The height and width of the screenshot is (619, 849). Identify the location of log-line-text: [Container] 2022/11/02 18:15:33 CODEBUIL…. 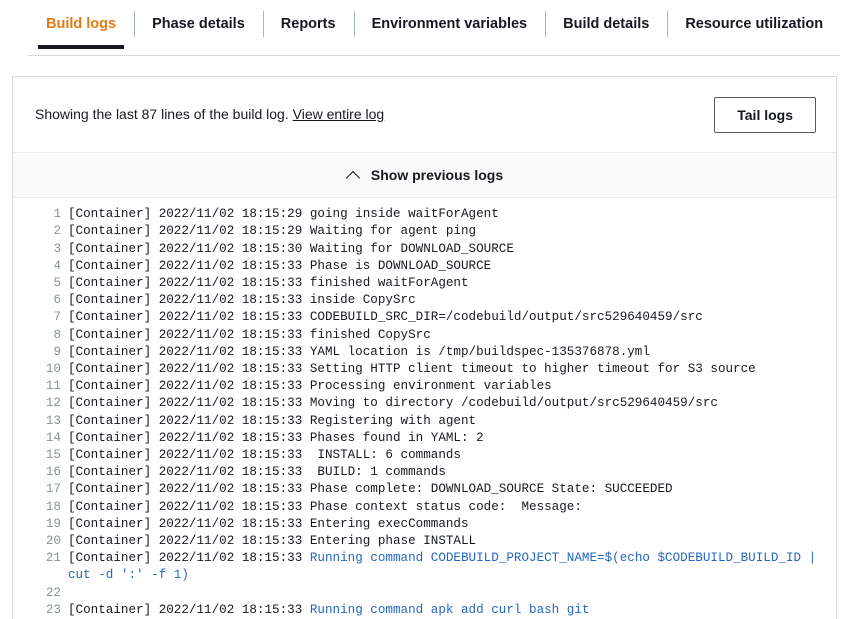
(452, 317).